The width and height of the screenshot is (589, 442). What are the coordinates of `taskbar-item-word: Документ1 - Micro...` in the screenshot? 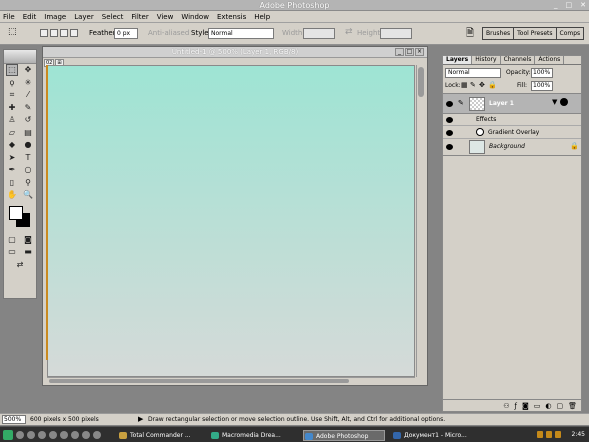 It's located at (434, 435).